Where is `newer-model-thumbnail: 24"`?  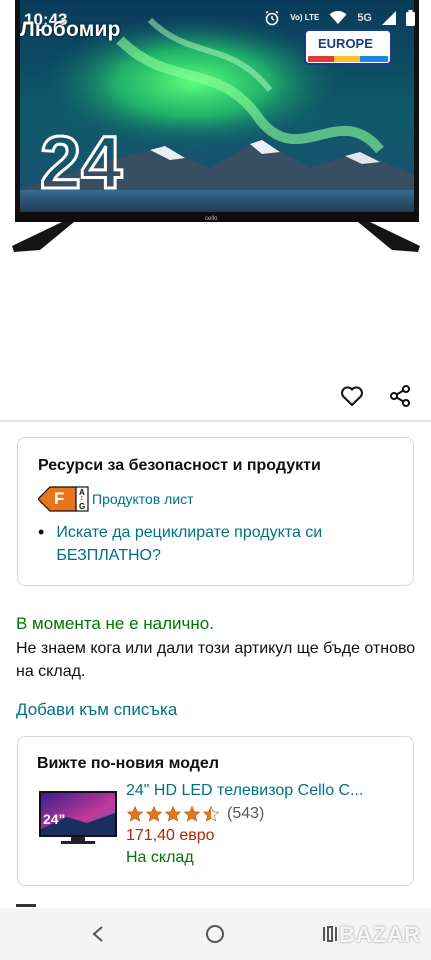 newer-model-thumbnail: 24" is located at coordinates (78, 820).